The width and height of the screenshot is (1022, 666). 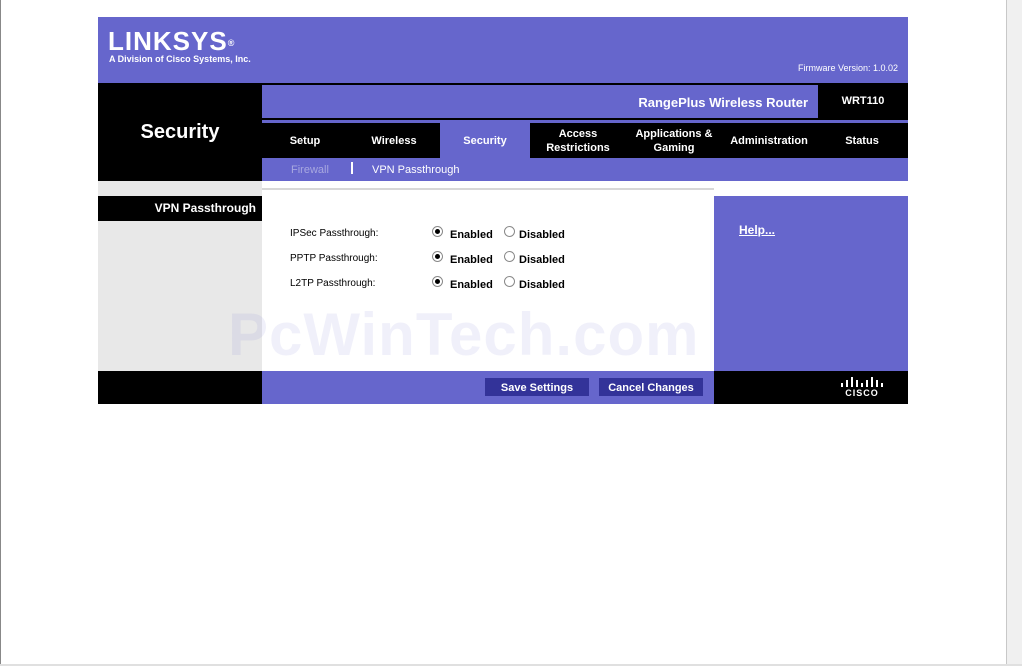 I want to click on pptp-disabled-label: Disabled, so click(x=542, y=260).